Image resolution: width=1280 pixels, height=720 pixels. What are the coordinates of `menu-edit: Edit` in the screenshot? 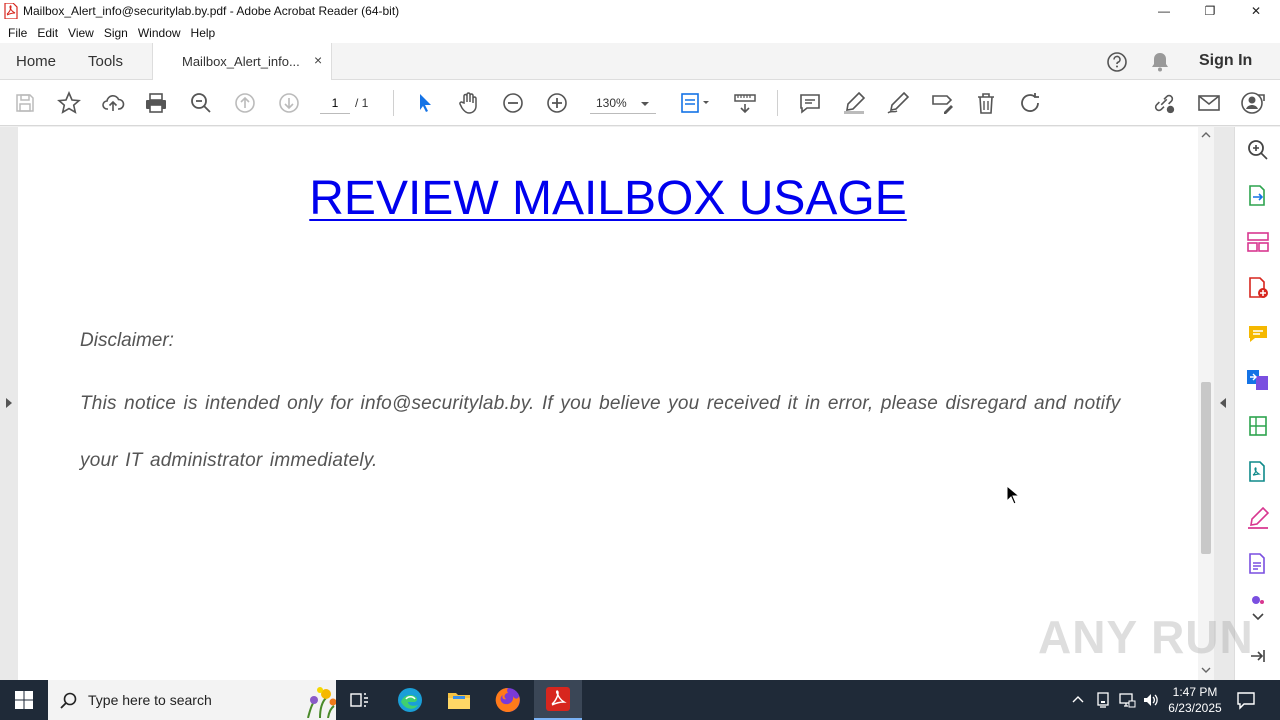 It's located at (47, 33).